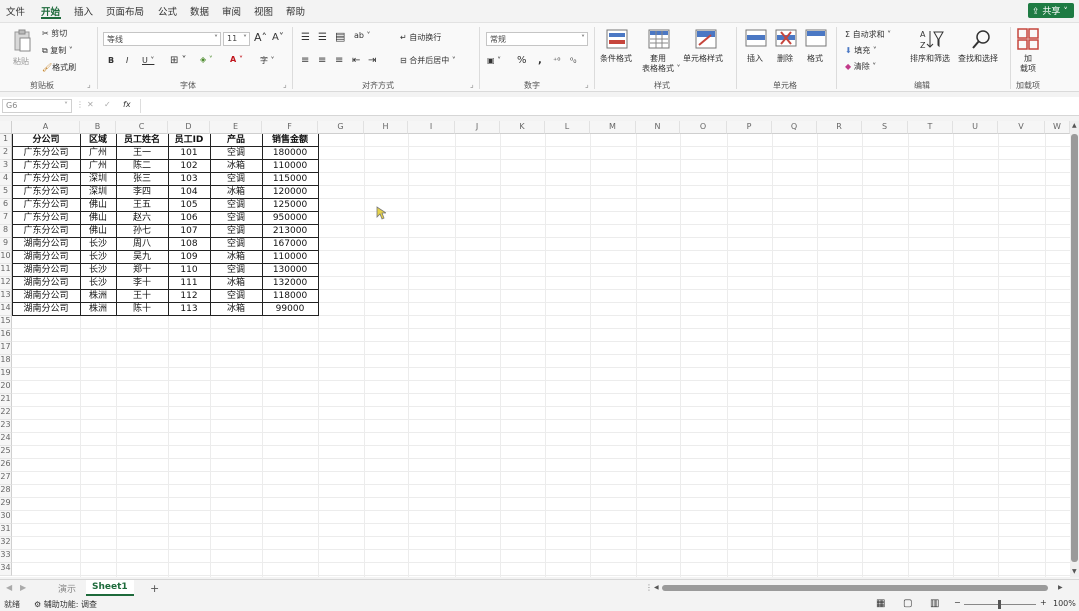 This screenshot has width=1079, height=611. Describe the element at coordinates (556, 60) in the screenshot. I see `increase-decimal-icon: ⁺⁰` at that location.